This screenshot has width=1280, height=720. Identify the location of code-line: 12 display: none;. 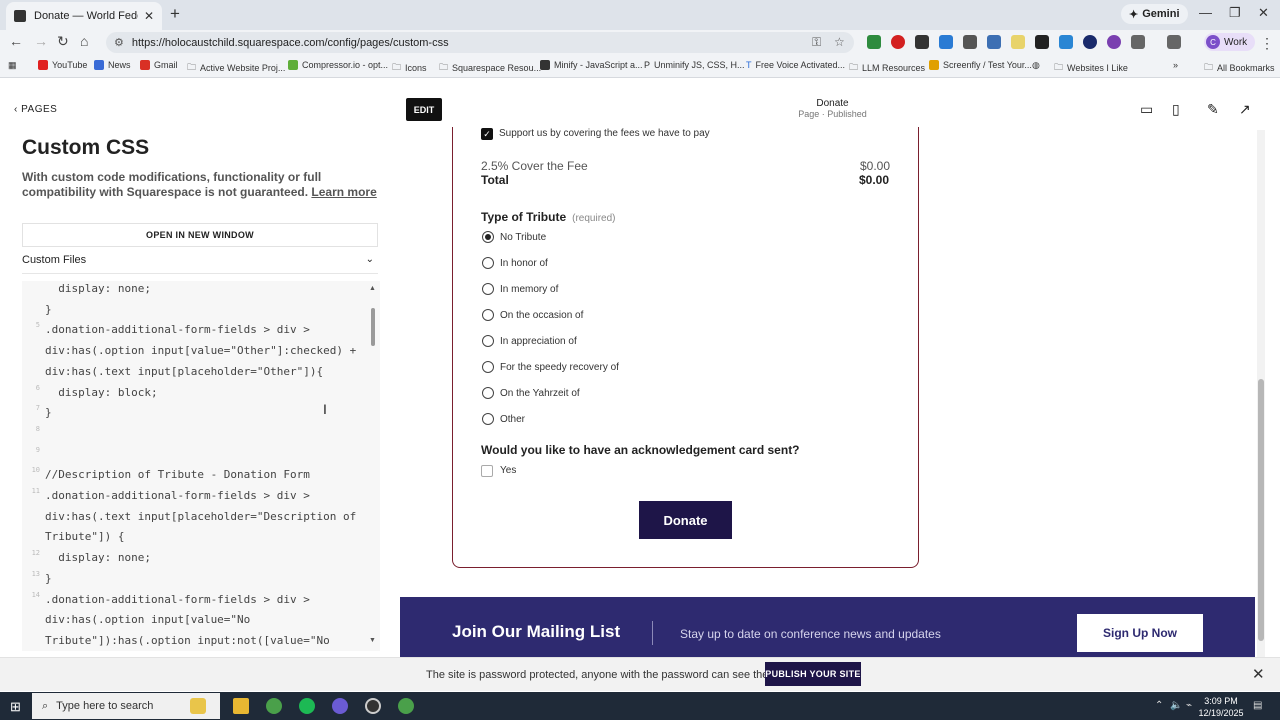
(86, 557).